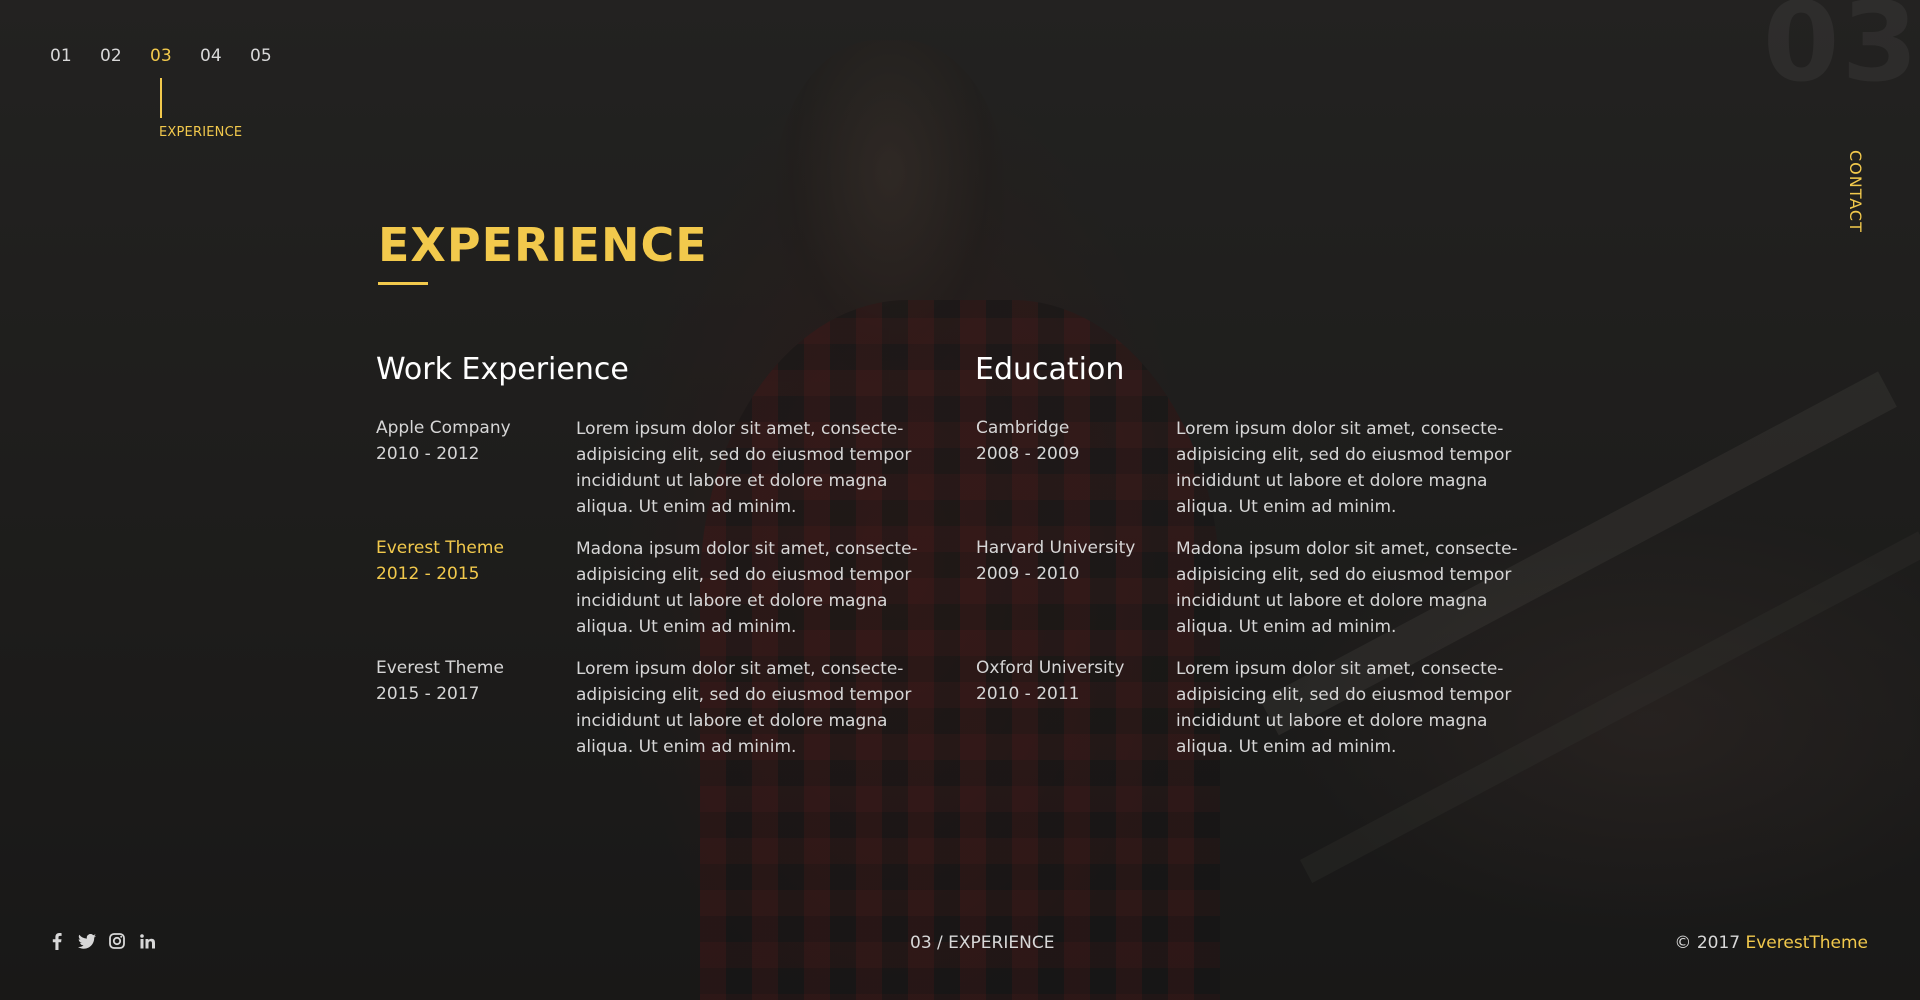 Image resolution: width=1920 pixels, height=1000 pixels. I want to click on work-experience-heading: Work Experience, so click(502, 369).